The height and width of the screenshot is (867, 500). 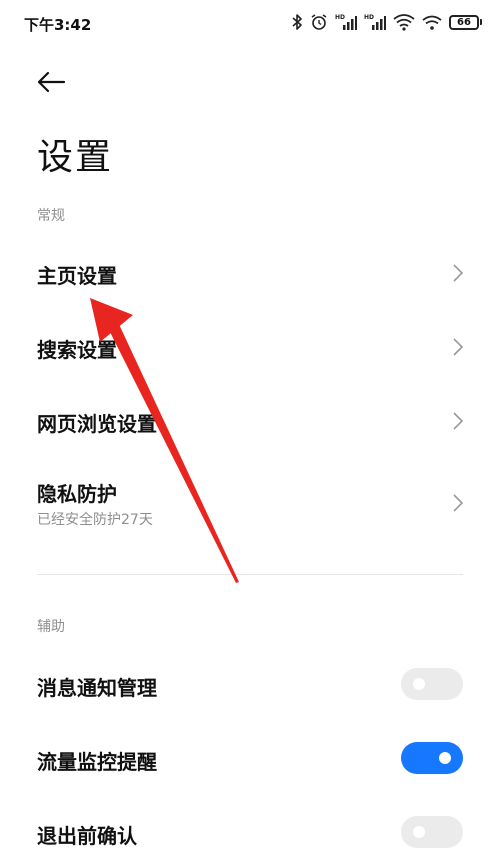 I want to click on section-header-assist: 辅助, so click(x=51, y=627).